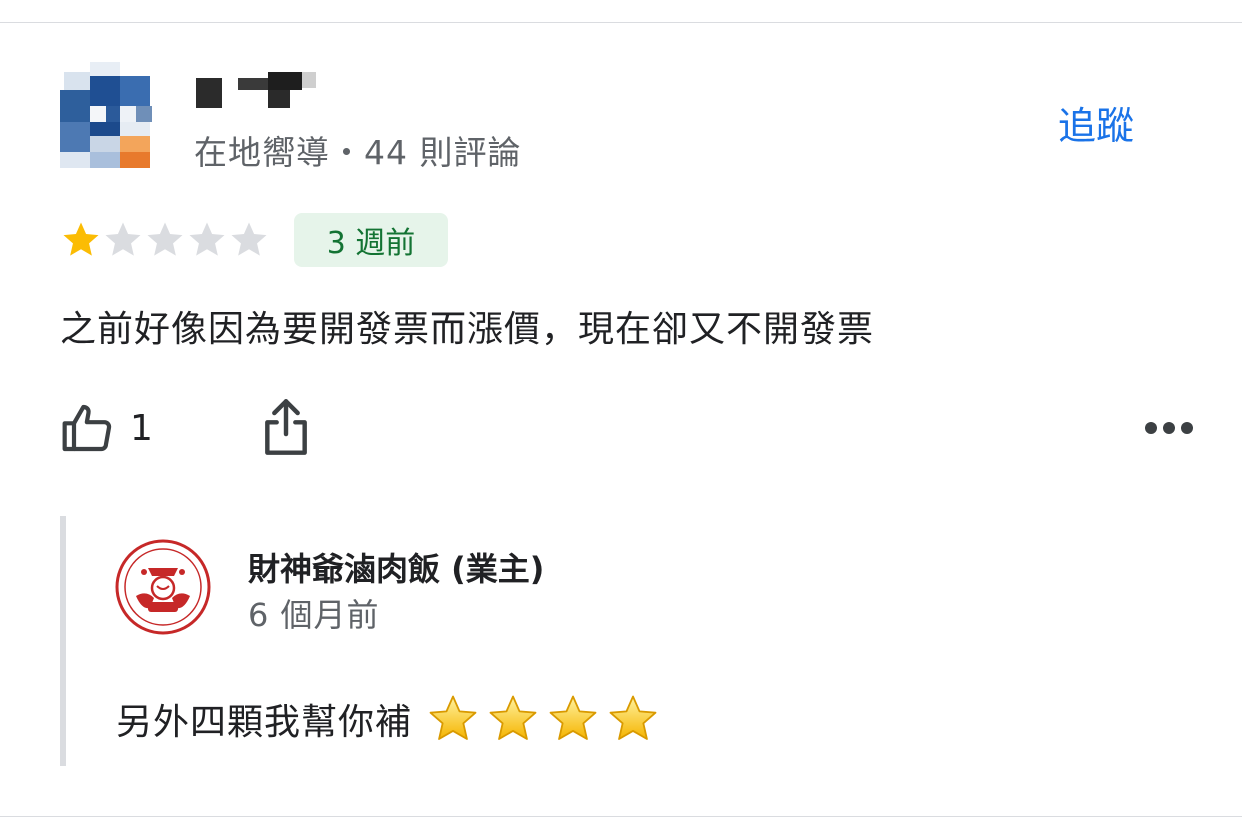 The height and width of the screenshot is (824, 1242). Describe the element at coordinates (371, 240) in the screenshot. I see `review-time-badge: 3 週前` at that location.